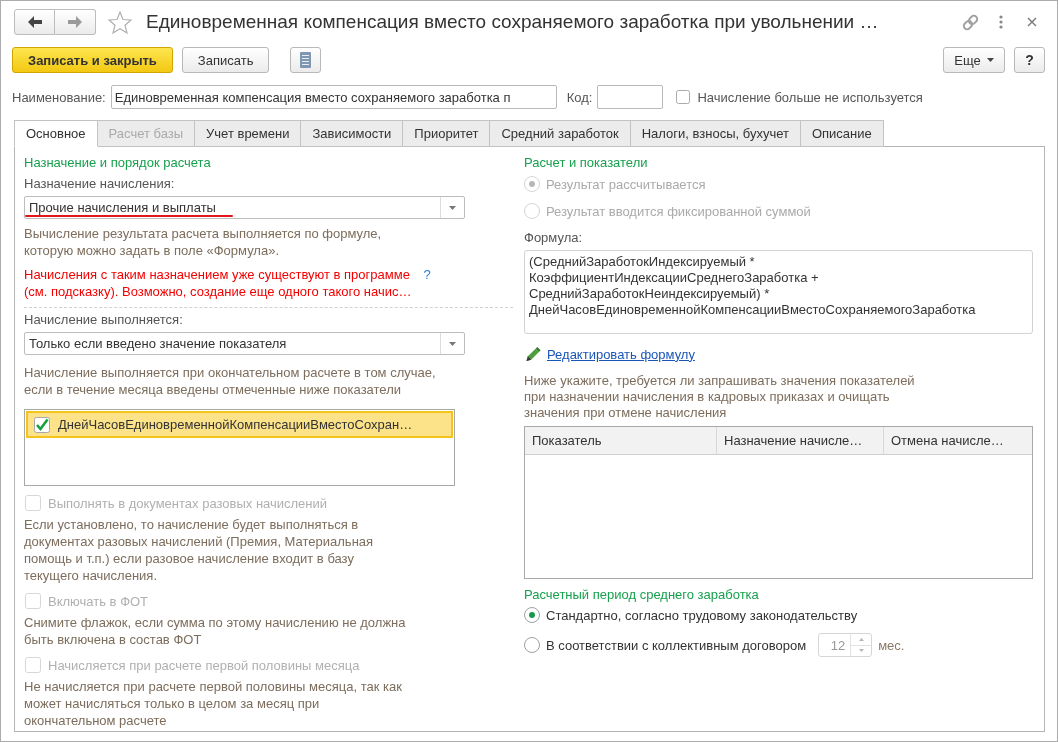 The height and width of the screenshot is (742, 1058). What do you see at coordinates (621, 440) in the screenshot?
I see `column-header: Показатель` at bounding box center [621, 440].